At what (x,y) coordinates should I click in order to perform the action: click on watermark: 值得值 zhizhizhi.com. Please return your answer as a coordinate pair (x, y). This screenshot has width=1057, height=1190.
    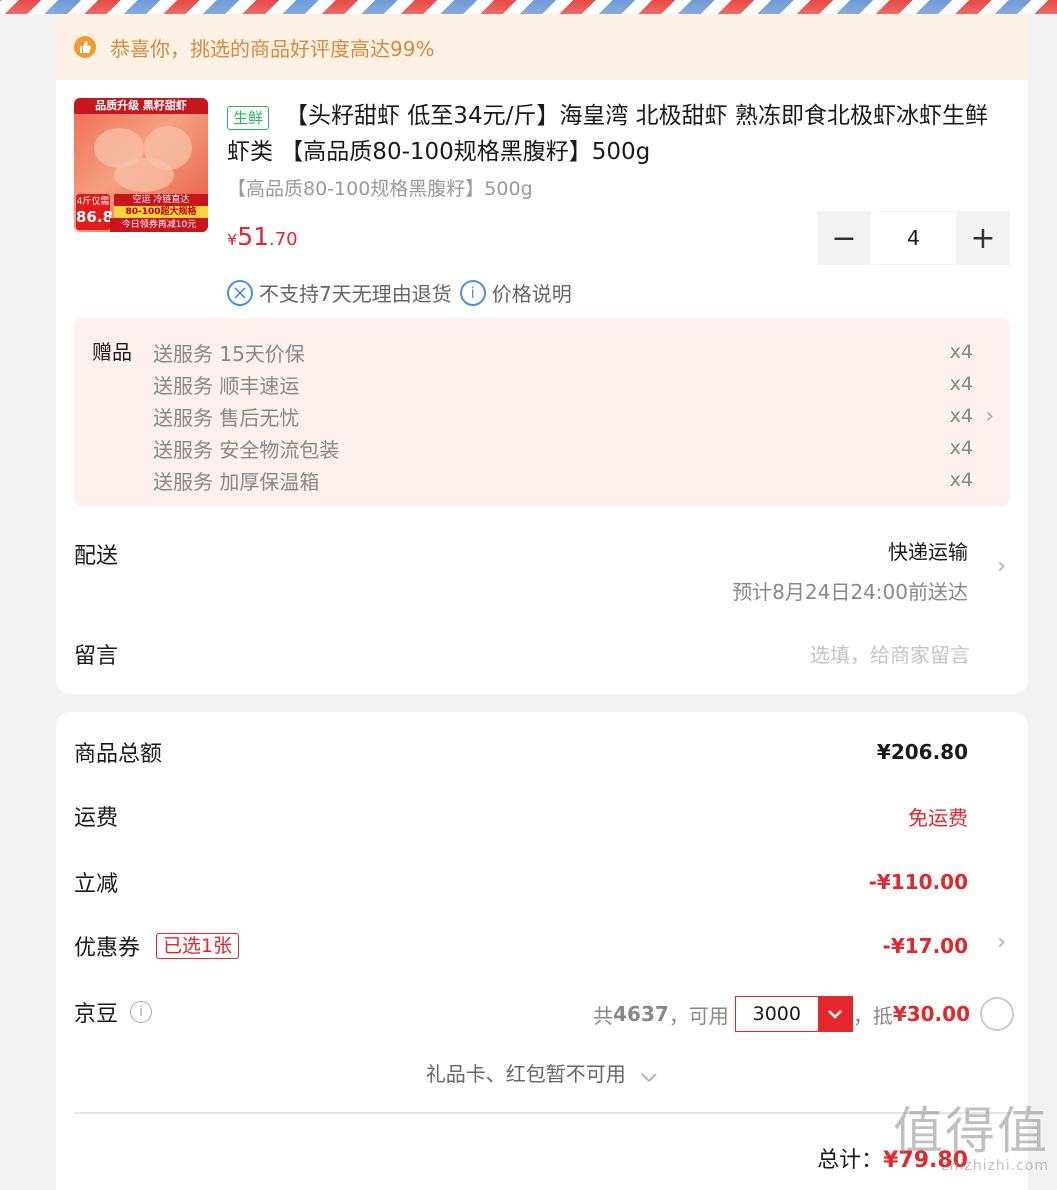
    Looking at the image, I should click on (971, 1139).